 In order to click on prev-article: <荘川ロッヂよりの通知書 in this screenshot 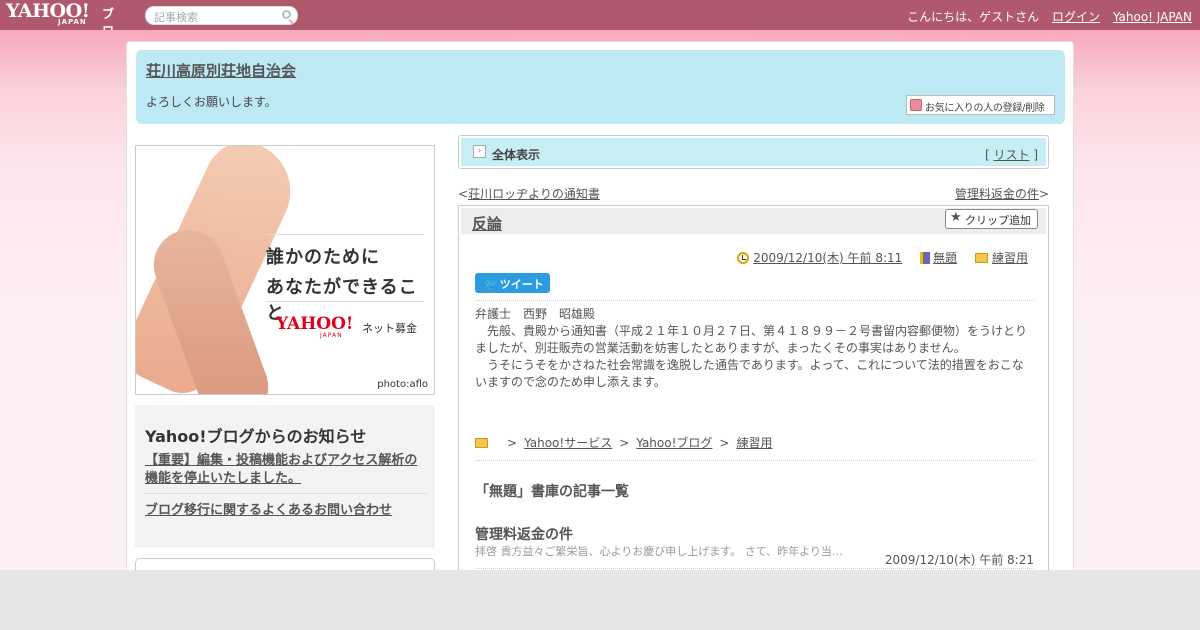, I will do `click(529, 194)`.